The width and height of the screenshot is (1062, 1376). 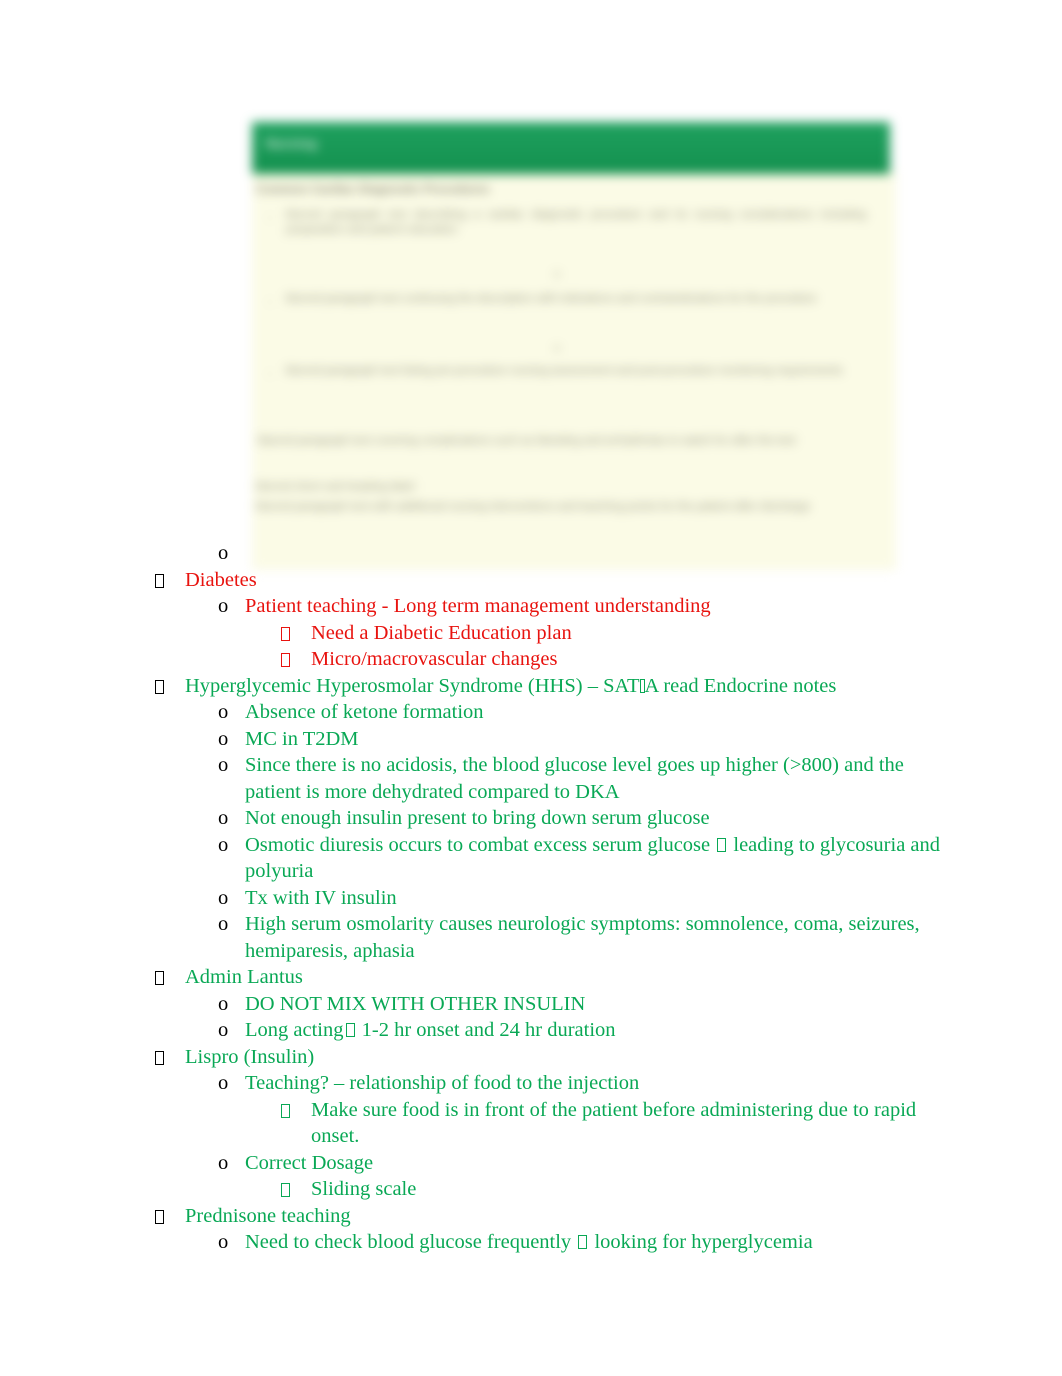 I want to click on list-item-text: DO NOT MIX WITH OTHER INSULIN, so click(x=415, y=1003).